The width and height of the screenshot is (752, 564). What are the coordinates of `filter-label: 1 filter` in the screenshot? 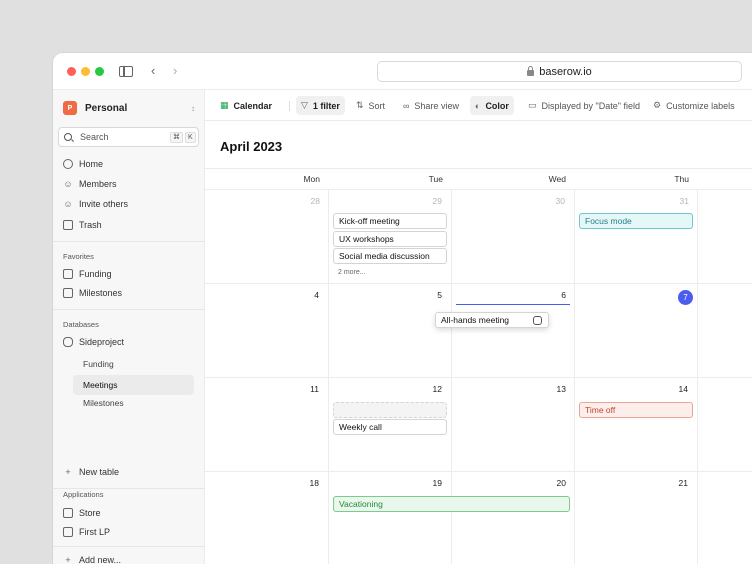 It's located at (326, 105).